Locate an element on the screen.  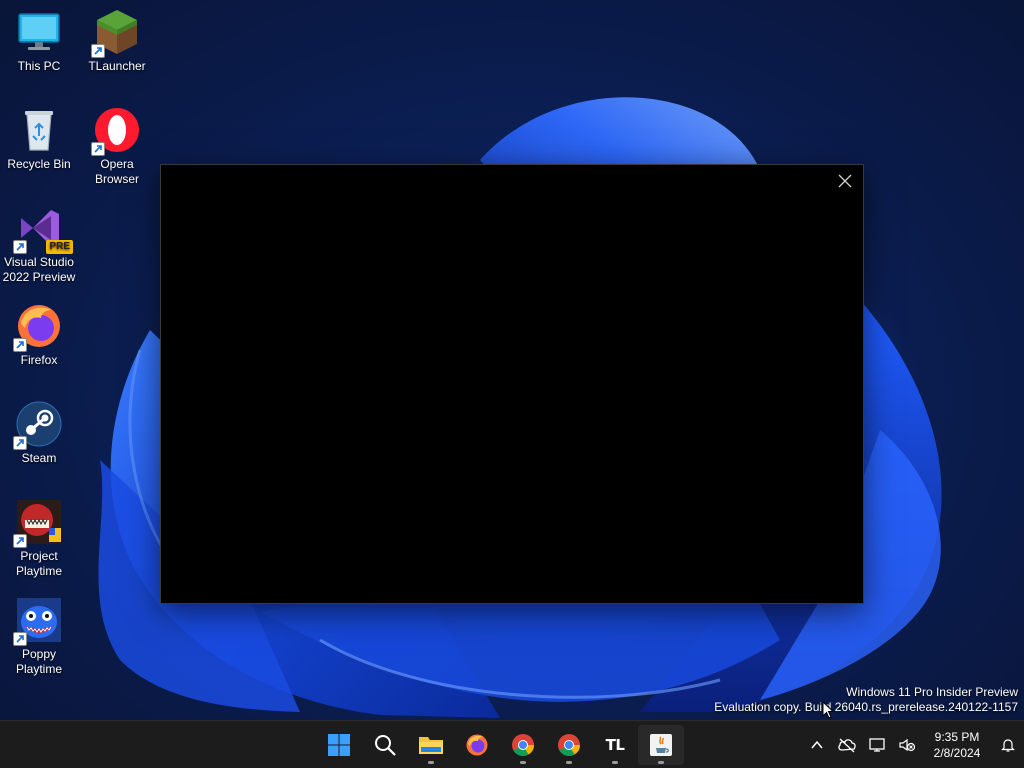
windows-start-icon is located at coordinates (339, 745).